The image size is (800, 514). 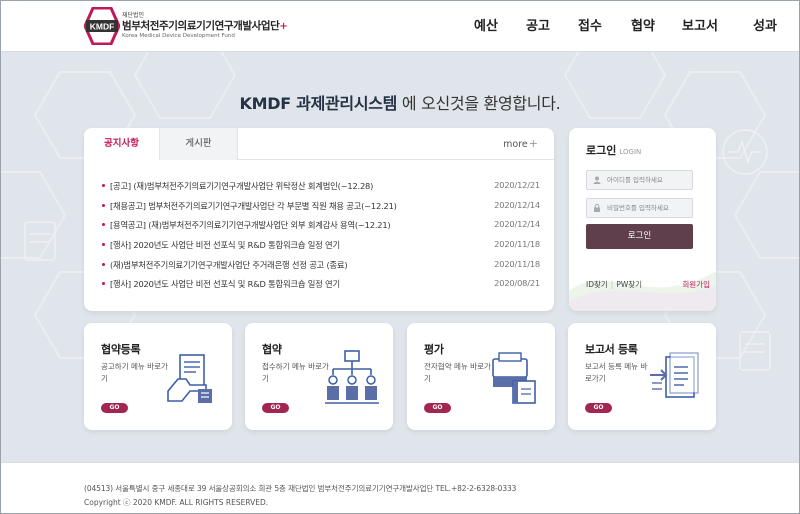 I want to click on login-links: ID찾기 | PW찾기 회원가입, so click(x=648, y=284).